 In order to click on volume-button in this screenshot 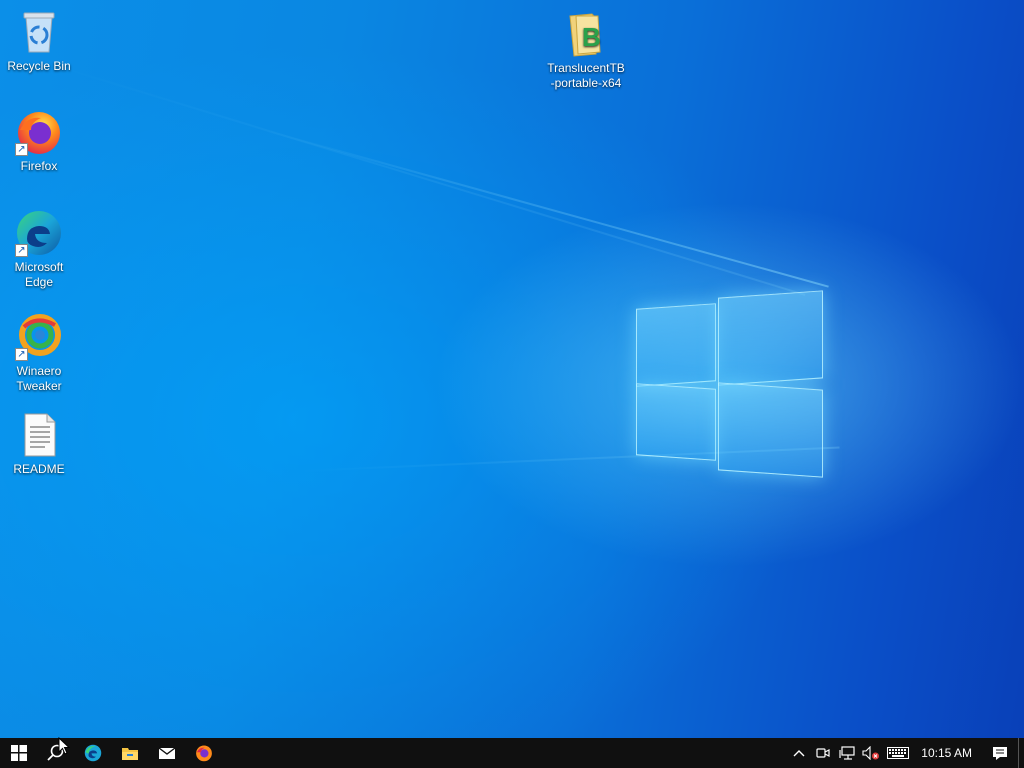, I will do `click(871, 753)`.